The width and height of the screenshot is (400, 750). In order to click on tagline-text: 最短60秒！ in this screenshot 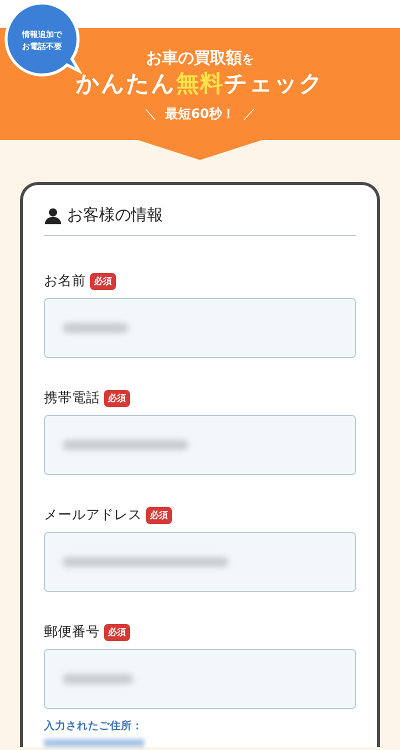, I will do `click(200, 114)`.